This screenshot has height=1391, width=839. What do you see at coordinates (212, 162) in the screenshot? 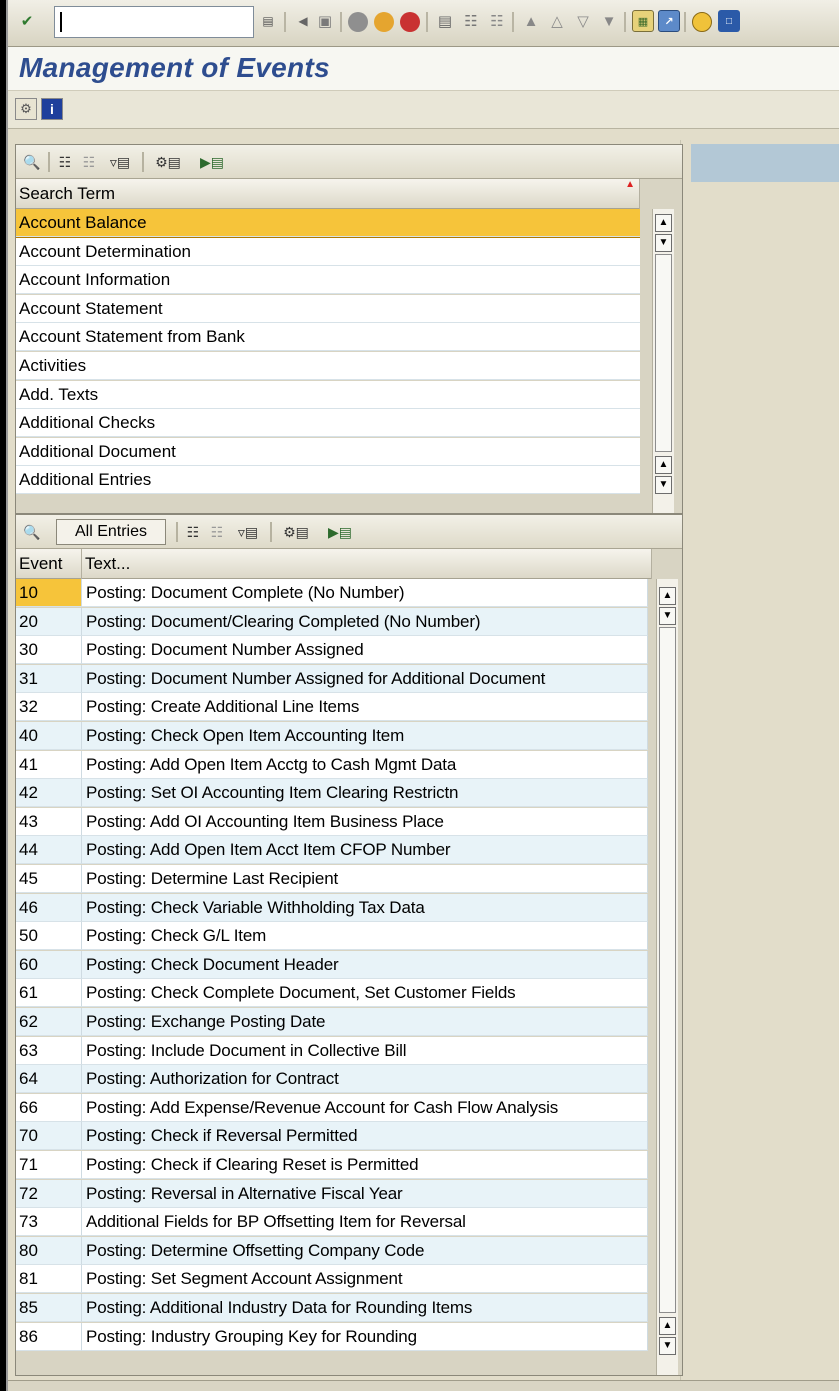
I see `export-icon: ▶▤` at bounding box center [212, 162].